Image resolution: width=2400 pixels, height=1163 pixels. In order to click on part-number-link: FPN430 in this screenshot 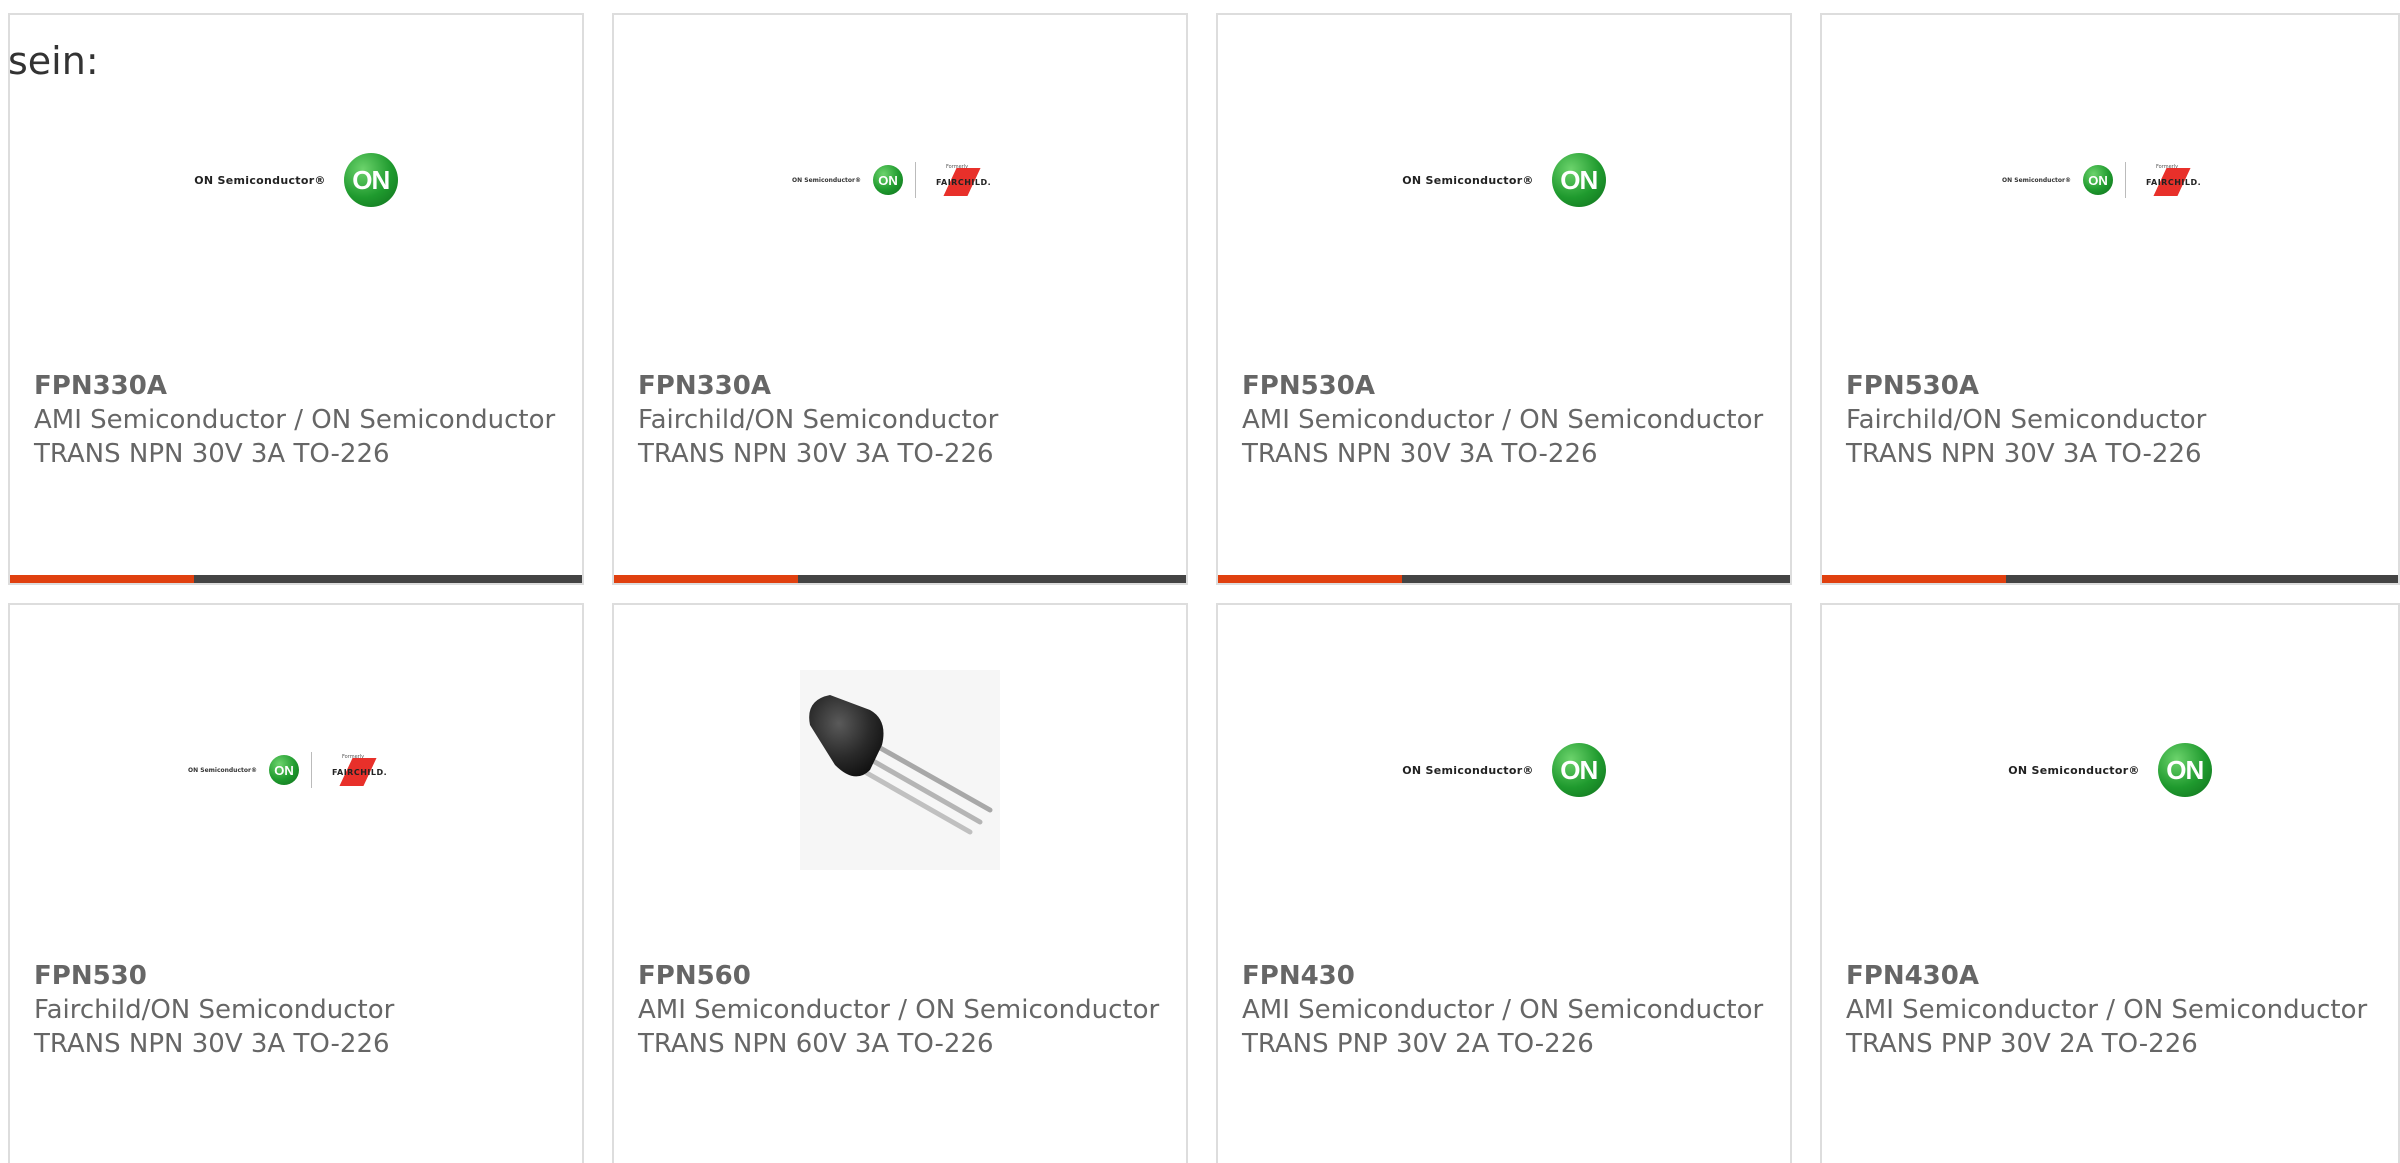, I will do `click(1506, 976)`.